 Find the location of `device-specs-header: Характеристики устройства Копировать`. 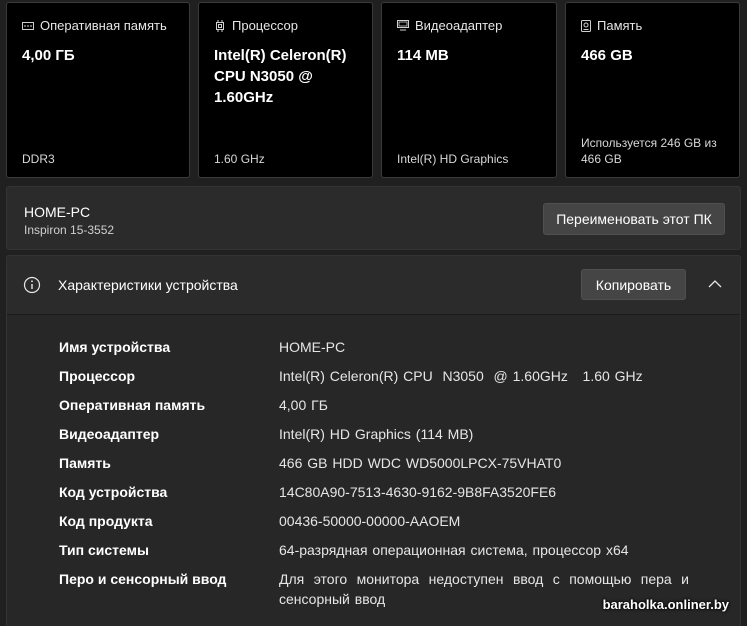

device-specs-header: Характеристики устройства Копировать is located at coordinates (373, 285).